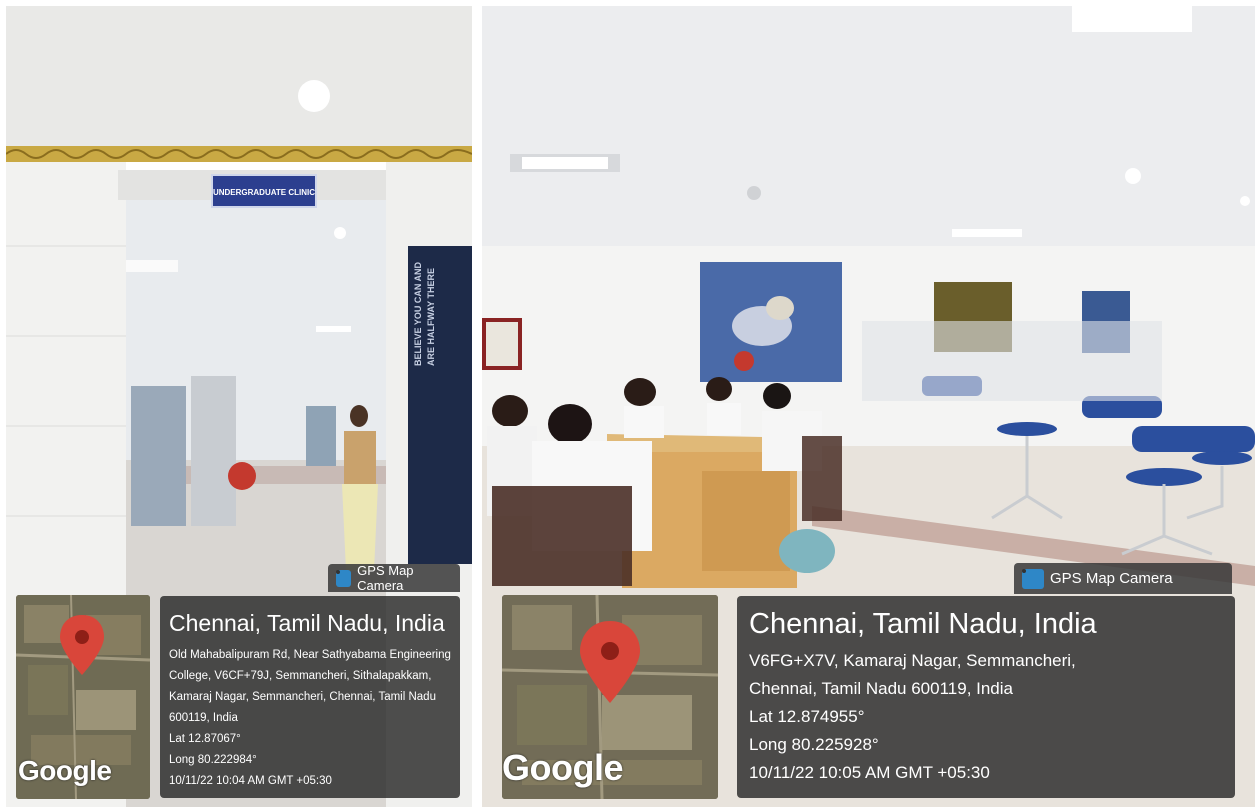  What do you see at coordinates (869, 772) in the screenshot?
I see `timestamp: 10/11/22 10:05 AM GMT +05:30` at bounding box center [869, 772].